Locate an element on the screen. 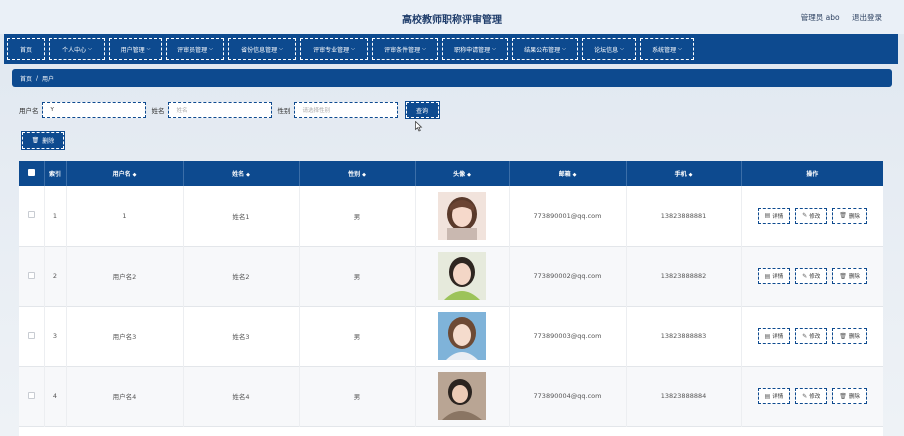  cell-email: 773890002@qq.com is located at coordinates (568, 276).